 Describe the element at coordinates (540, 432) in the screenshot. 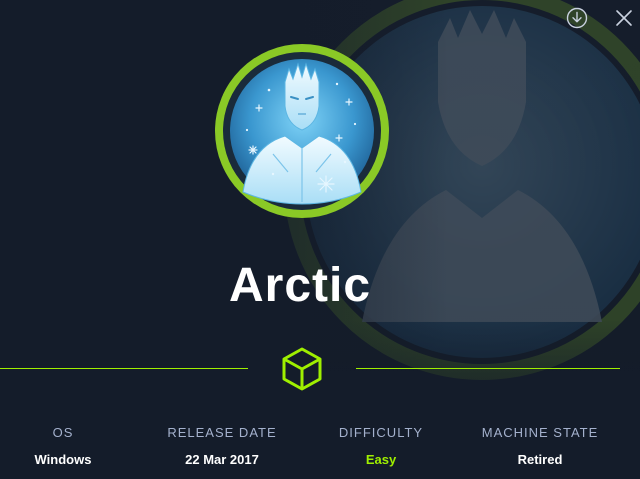

I see `stat-label: MACHINE STATE` at that location.